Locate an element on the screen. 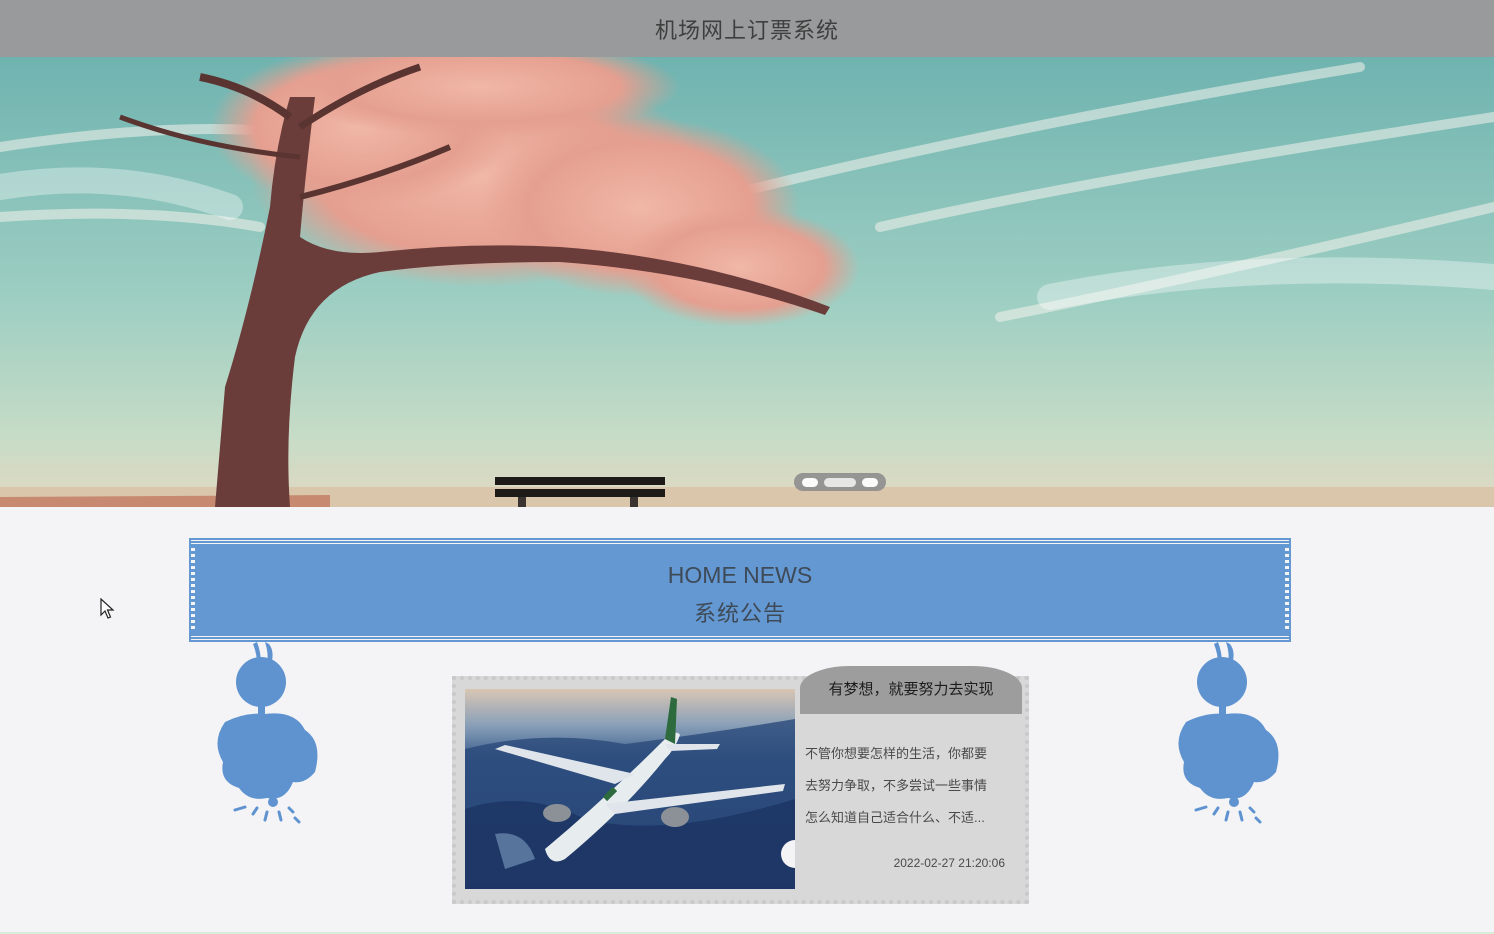 The height and width of the screenshot is (934, 1494). site-title: 机场网上订票系统 is located at coordinates (746, 30).